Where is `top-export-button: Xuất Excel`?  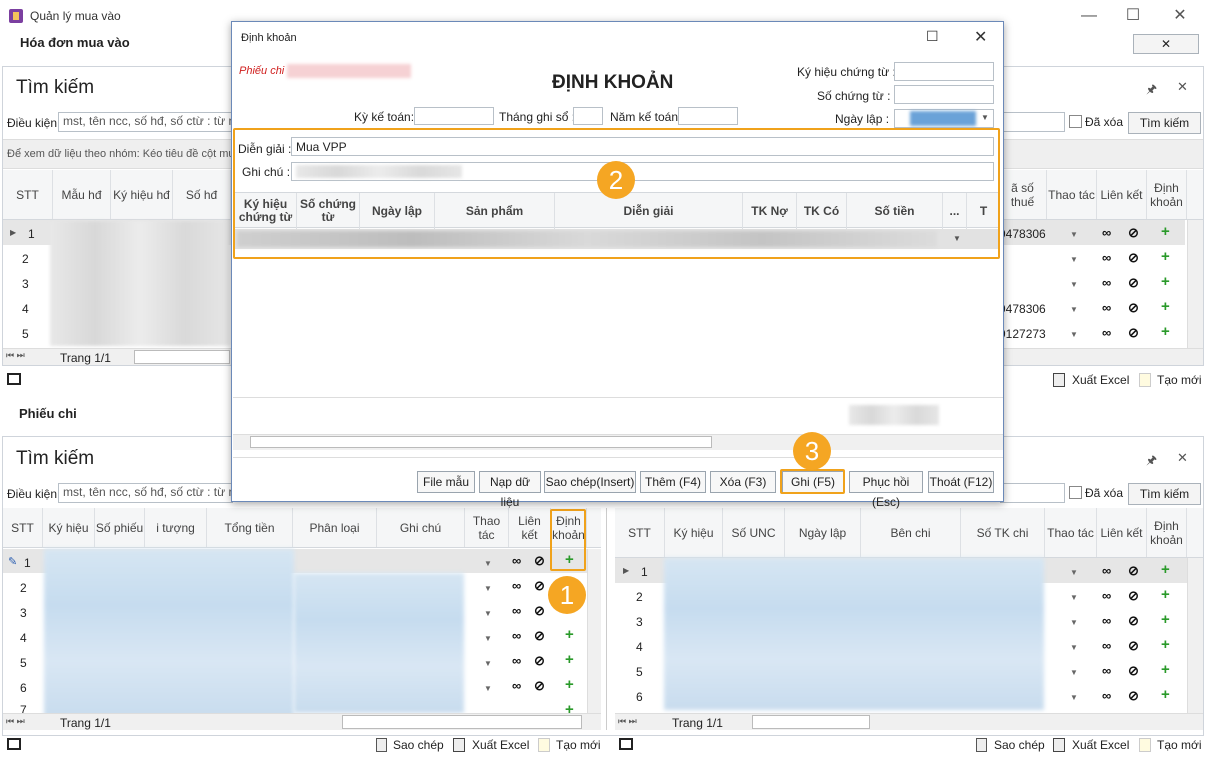
top-export-button: Xuất Excel is located at coordinates (1100, 380).